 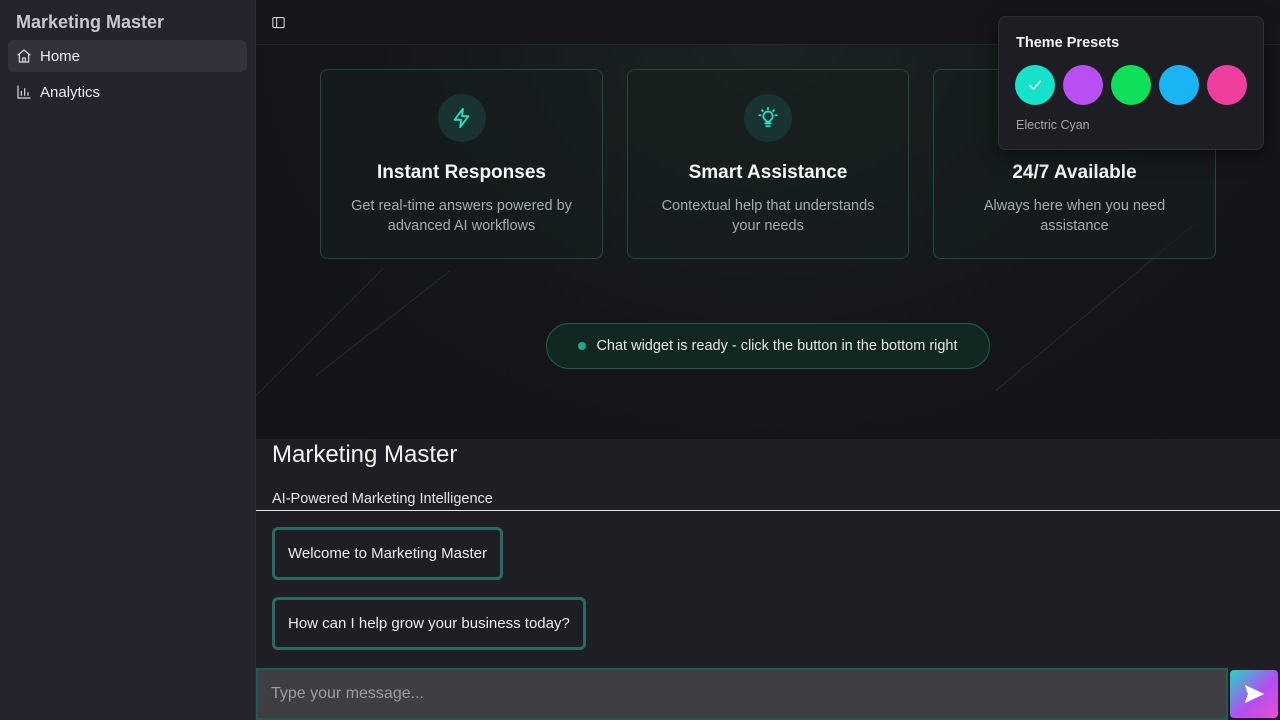 I want to click on sidebar-item-home: Home, so click(x=127, y=56).